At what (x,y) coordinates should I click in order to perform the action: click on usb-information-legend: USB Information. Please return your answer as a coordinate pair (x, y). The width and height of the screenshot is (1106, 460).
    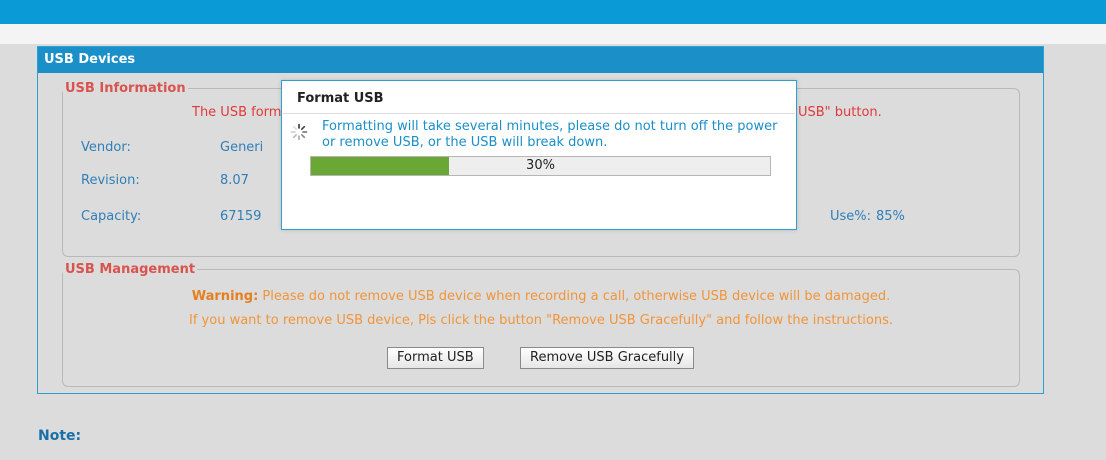
    Looking at the image, I should click on (125, 88).